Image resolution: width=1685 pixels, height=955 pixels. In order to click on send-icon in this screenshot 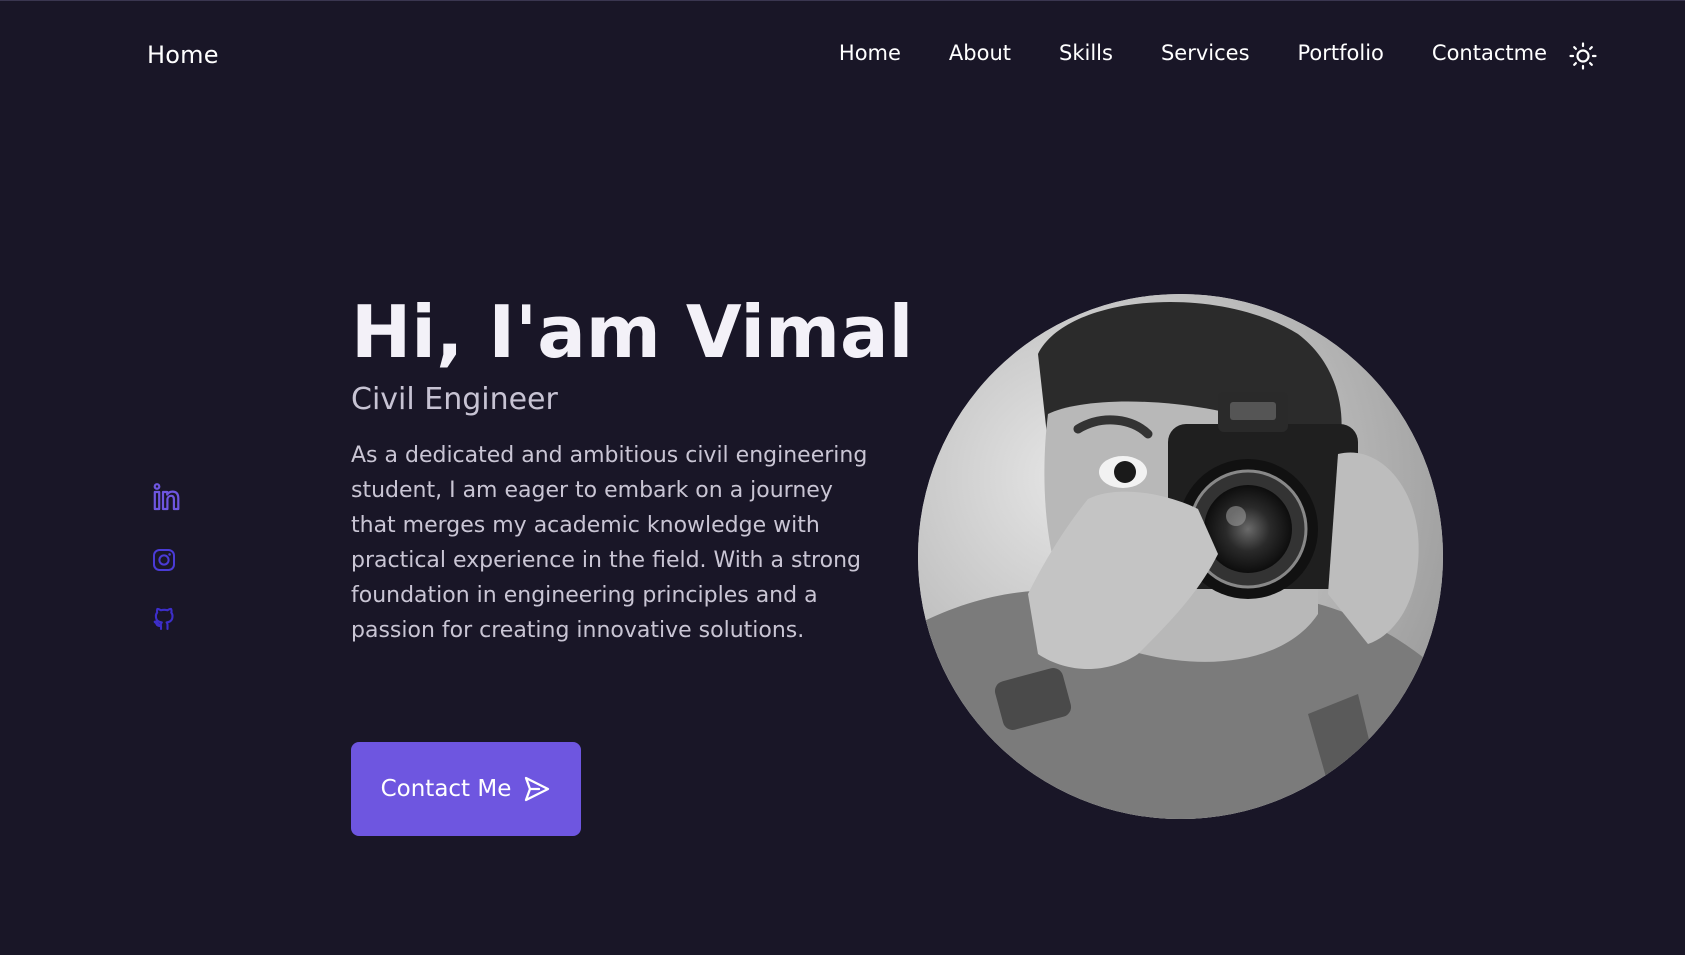, I will do `click(537, 789)`.